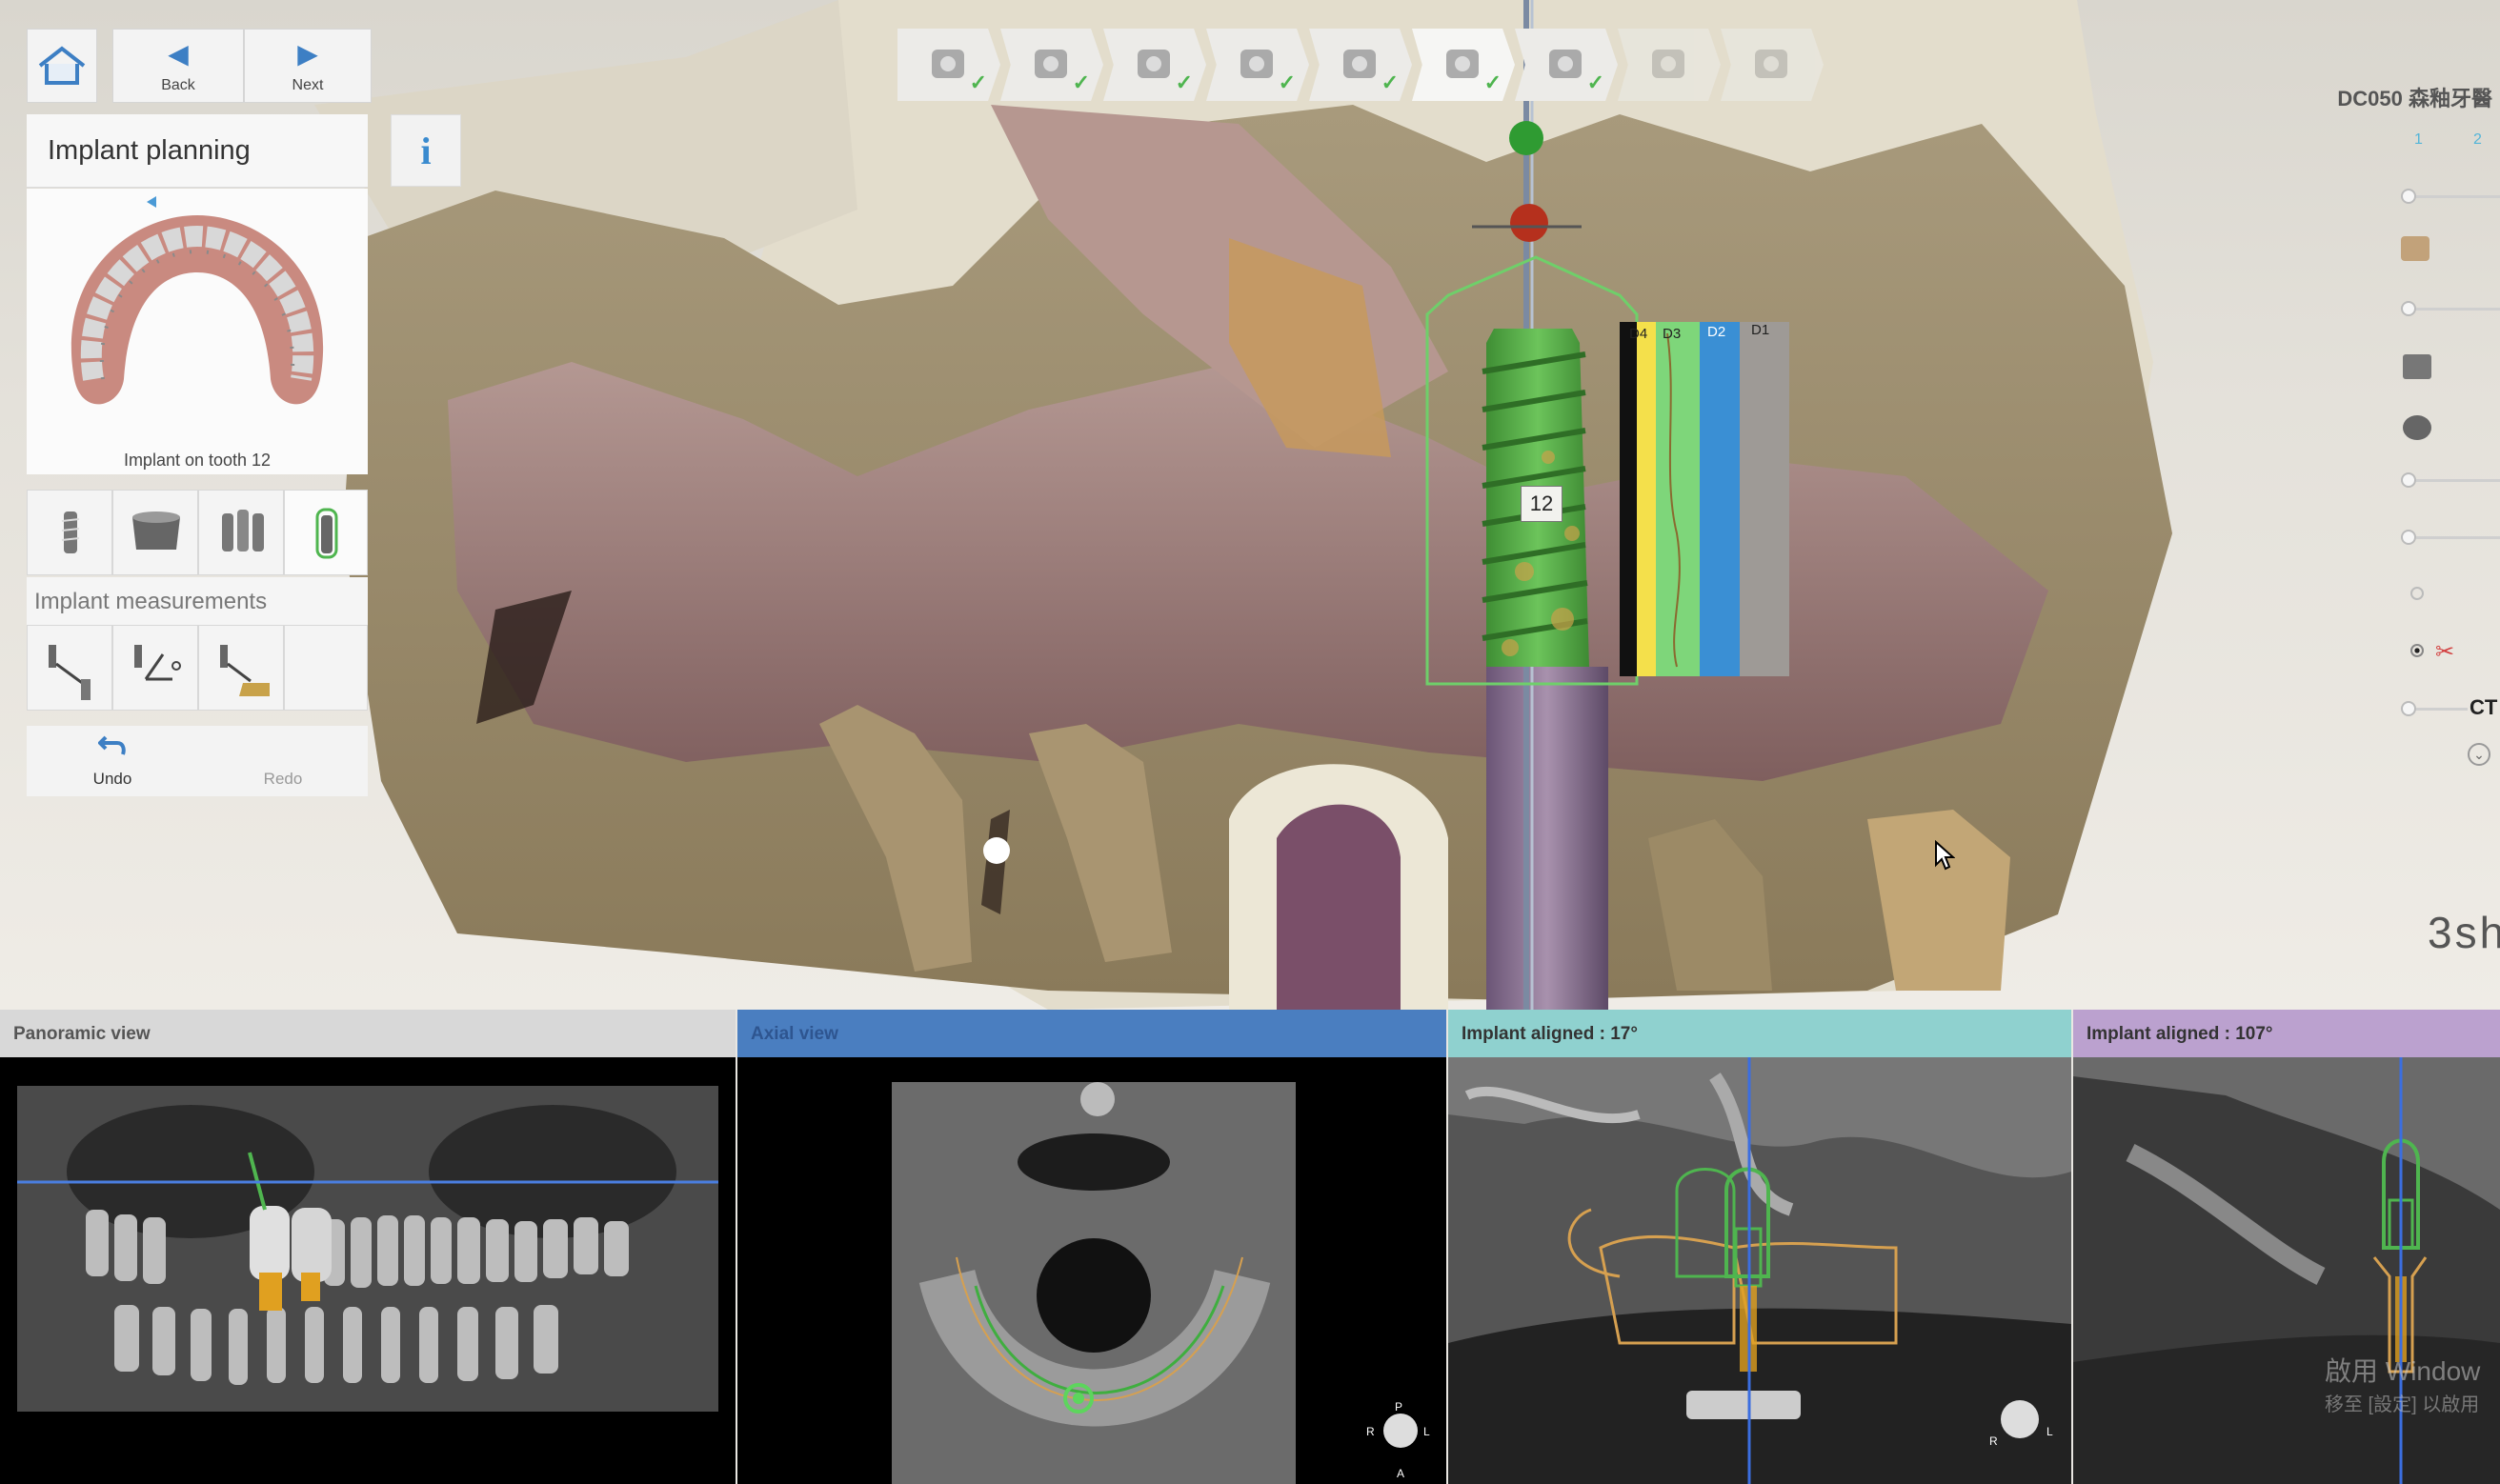 The height and width of the screenshot is (1484, 2500). I want to click on aligned-view-17-header: Implant aligned : 17°, so click(1760, 1033).